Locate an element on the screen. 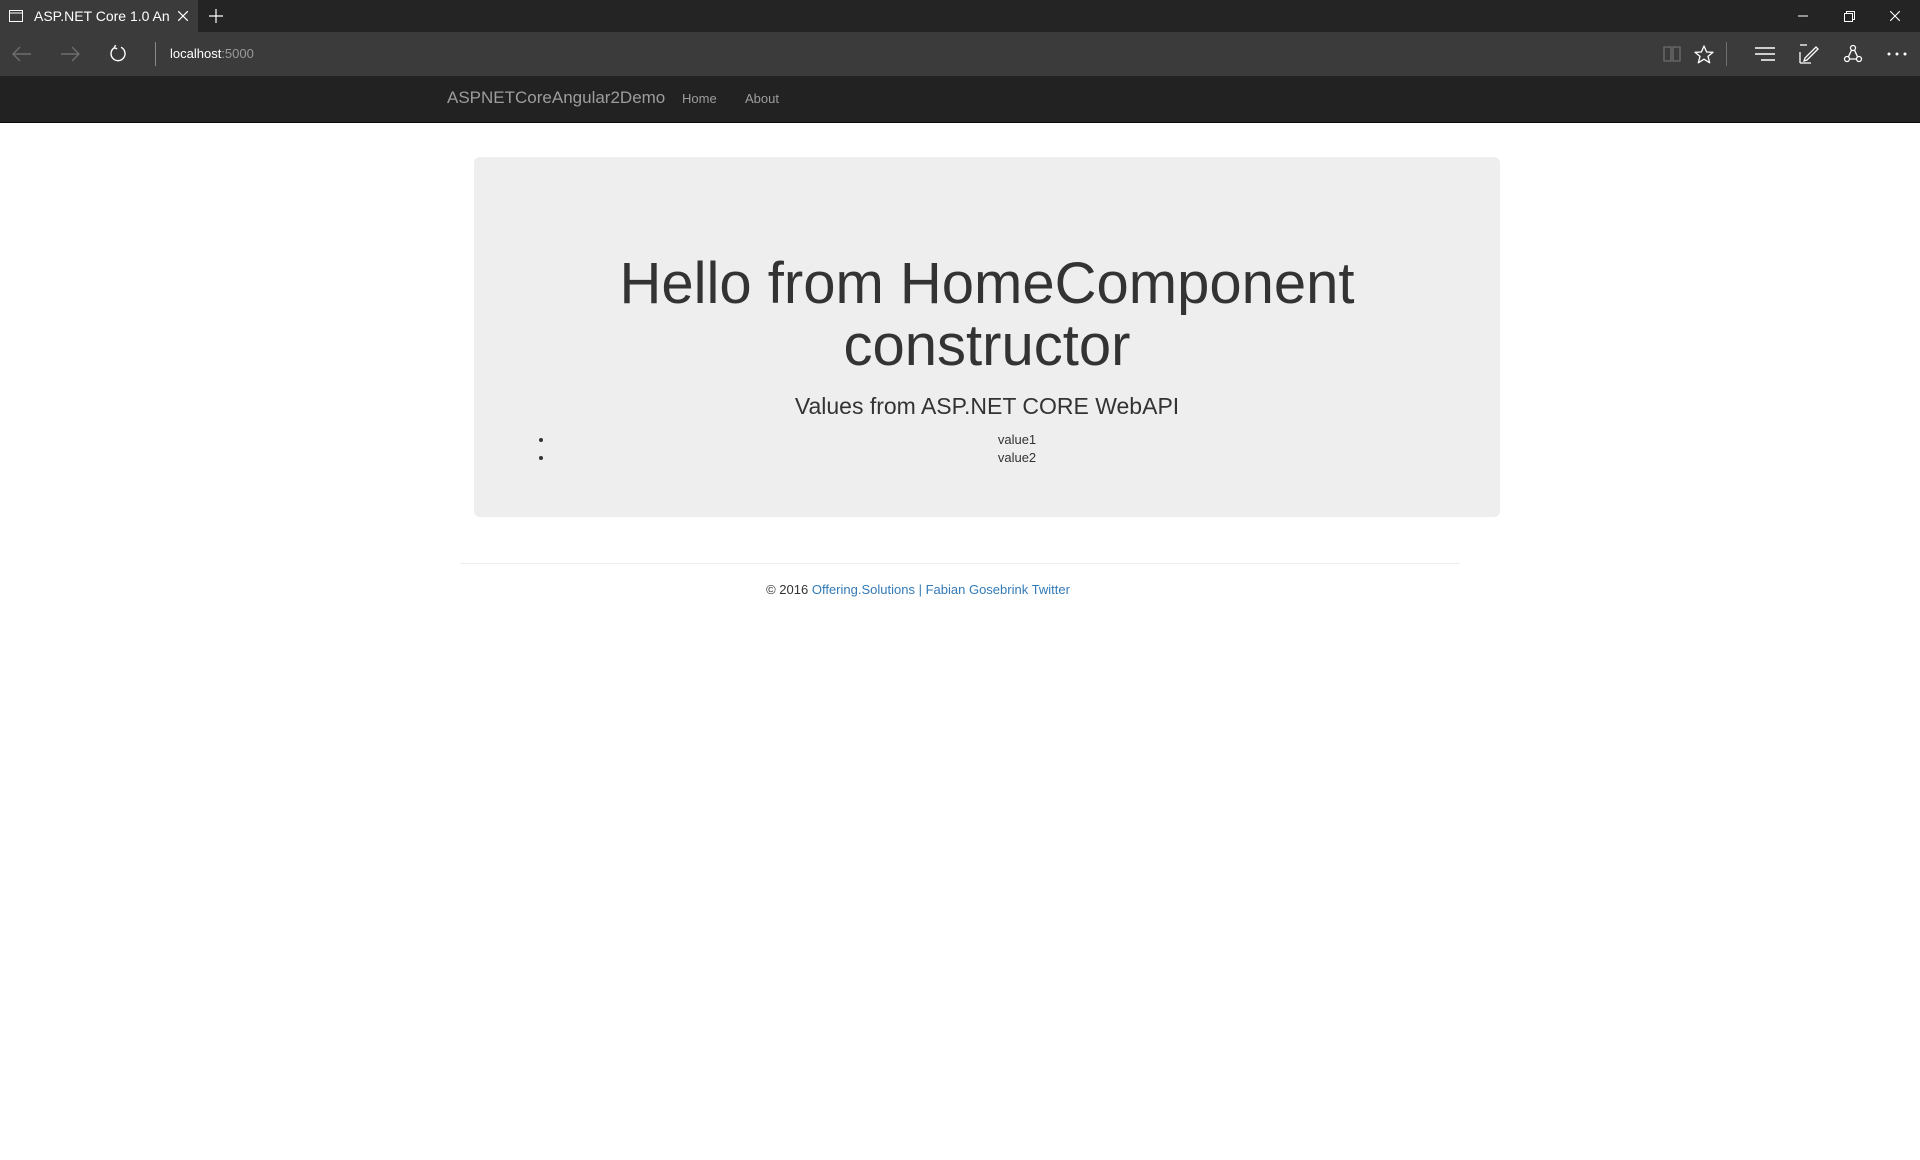  list-item: value2 is located at coordinates (1017, 458).